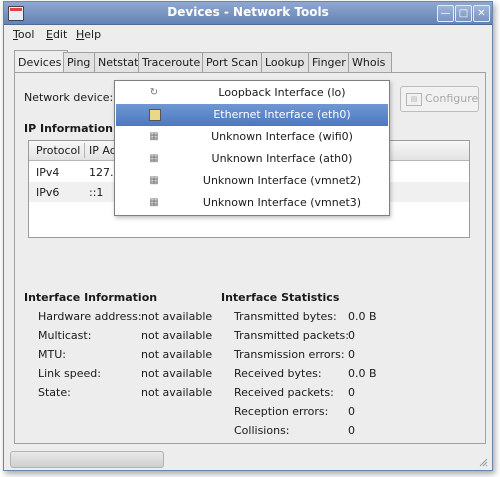  I want to click on dropdown-item-wifi0: ▦ Unknown Interface (wifi0), so click(252, 137).